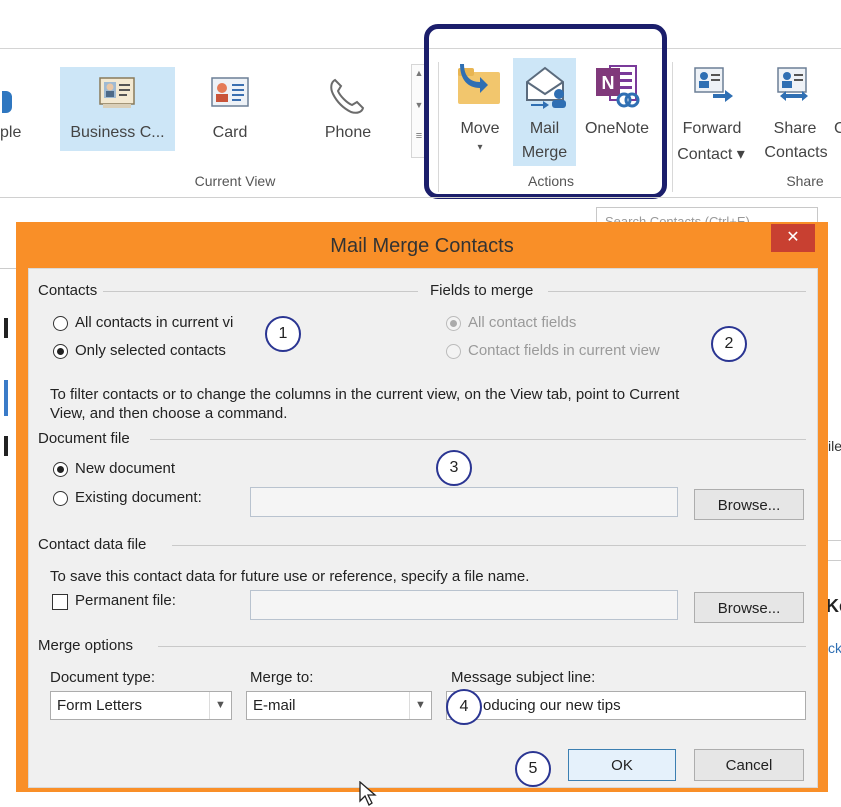  I want to click on radio-contact-fields-current-view, so click(453, 351).